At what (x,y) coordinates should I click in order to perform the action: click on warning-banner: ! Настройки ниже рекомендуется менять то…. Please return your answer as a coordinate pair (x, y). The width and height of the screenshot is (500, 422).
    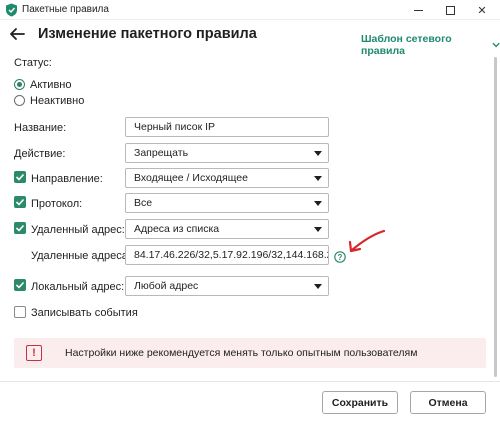
    Looking at the image, I should click on (250, 353).